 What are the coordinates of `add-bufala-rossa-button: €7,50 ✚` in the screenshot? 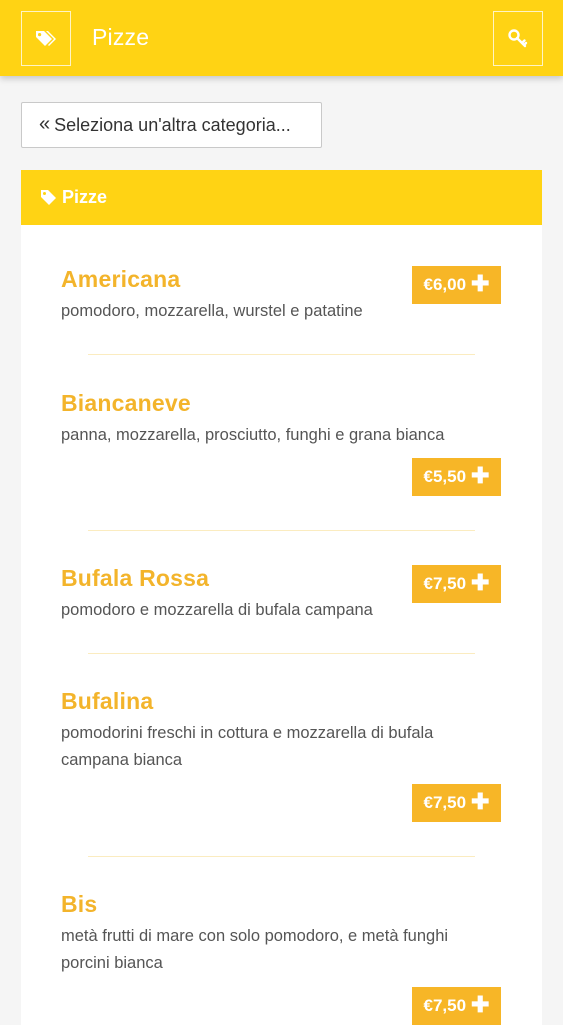 It's located at (456, 584).